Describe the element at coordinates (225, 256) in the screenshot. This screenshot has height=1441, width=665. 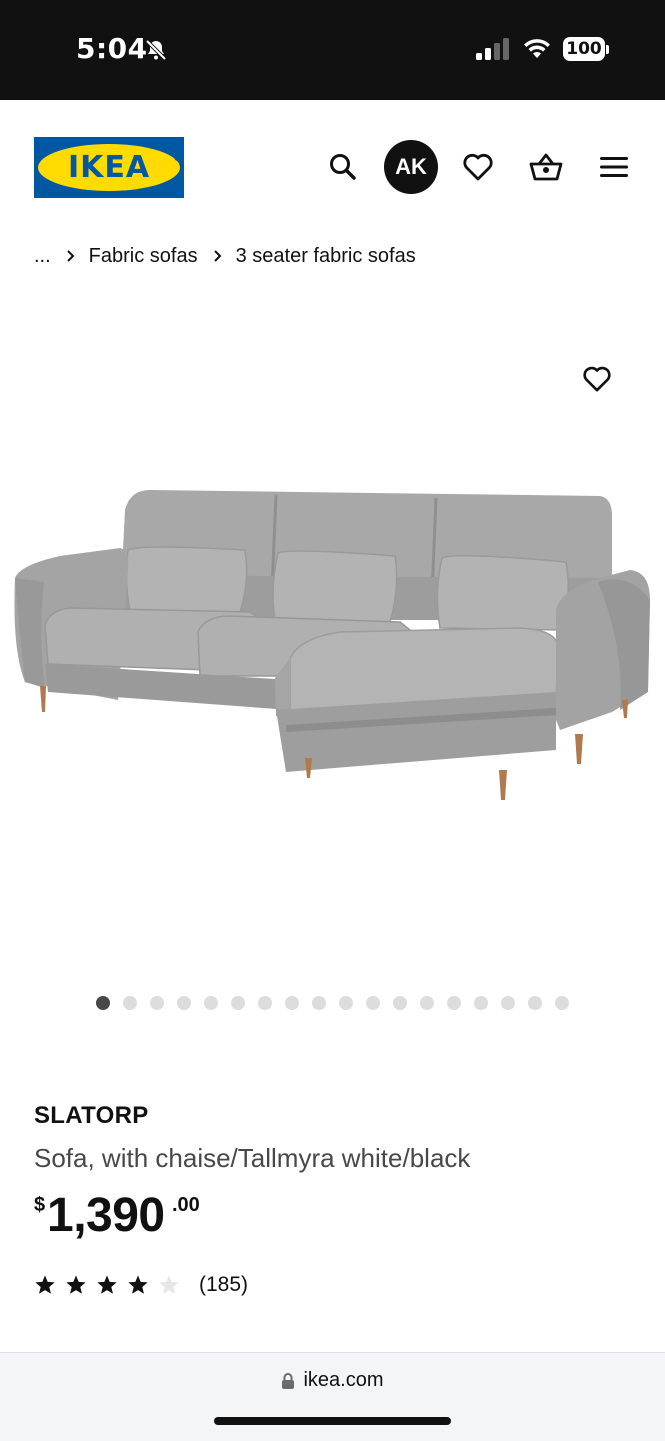
I see `breadcrumb: ... Fabric sofas 3 seater fabric sofas` at that location.